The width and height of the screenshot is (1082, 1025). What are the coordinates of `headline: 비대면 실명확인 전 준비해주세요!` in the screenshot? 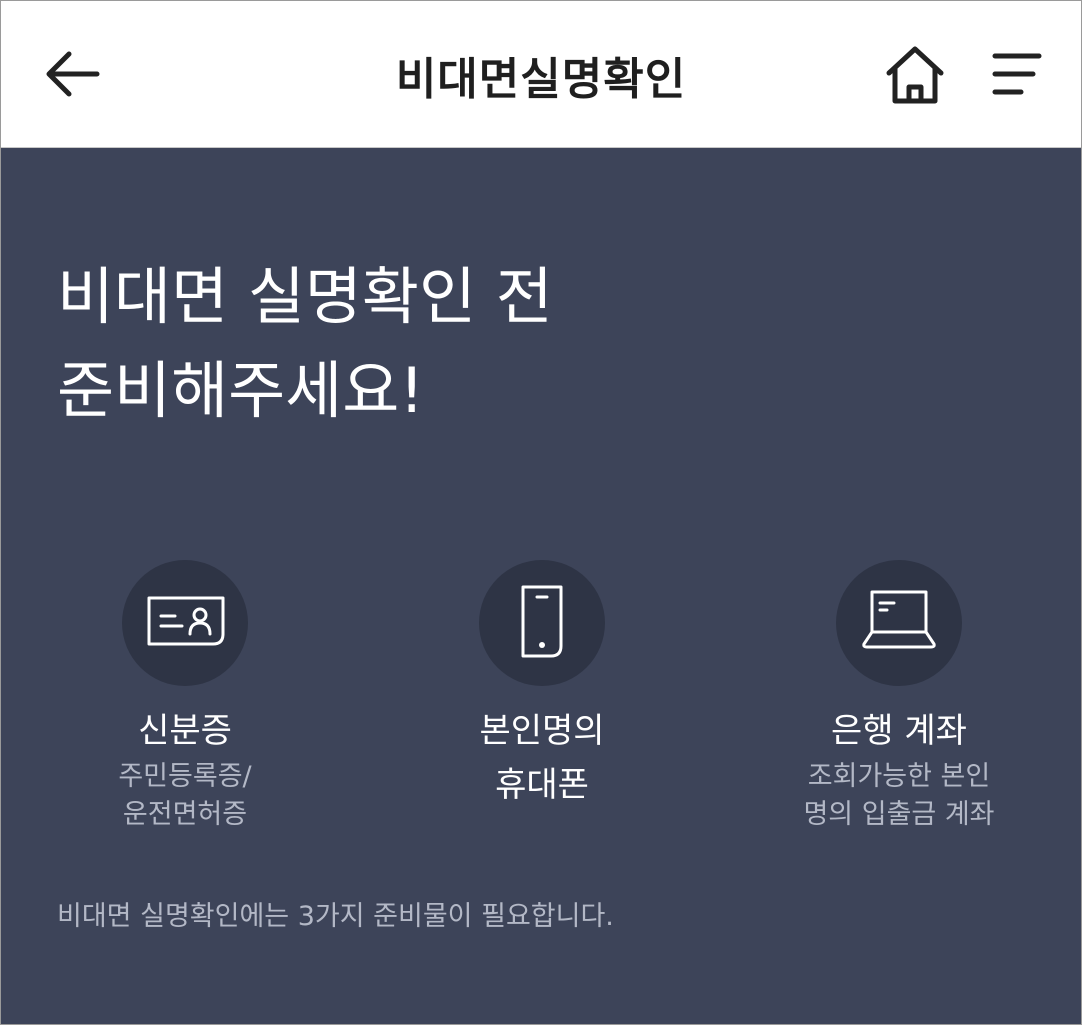 It's located at (305, 344).